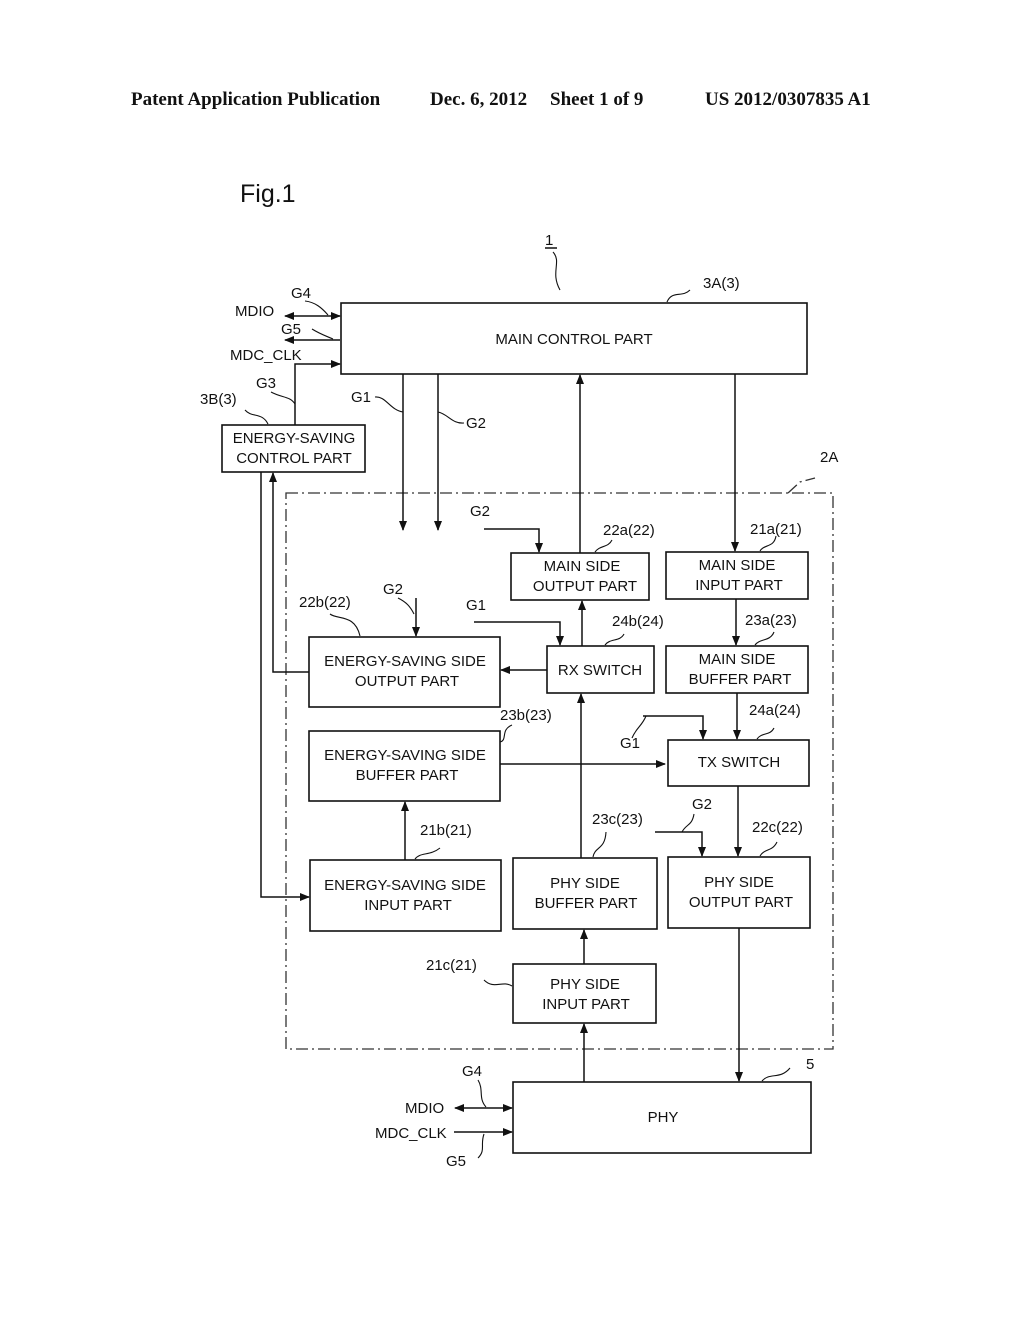  I want to click on ref-energy-control: 3B(3), so click(218, 399).